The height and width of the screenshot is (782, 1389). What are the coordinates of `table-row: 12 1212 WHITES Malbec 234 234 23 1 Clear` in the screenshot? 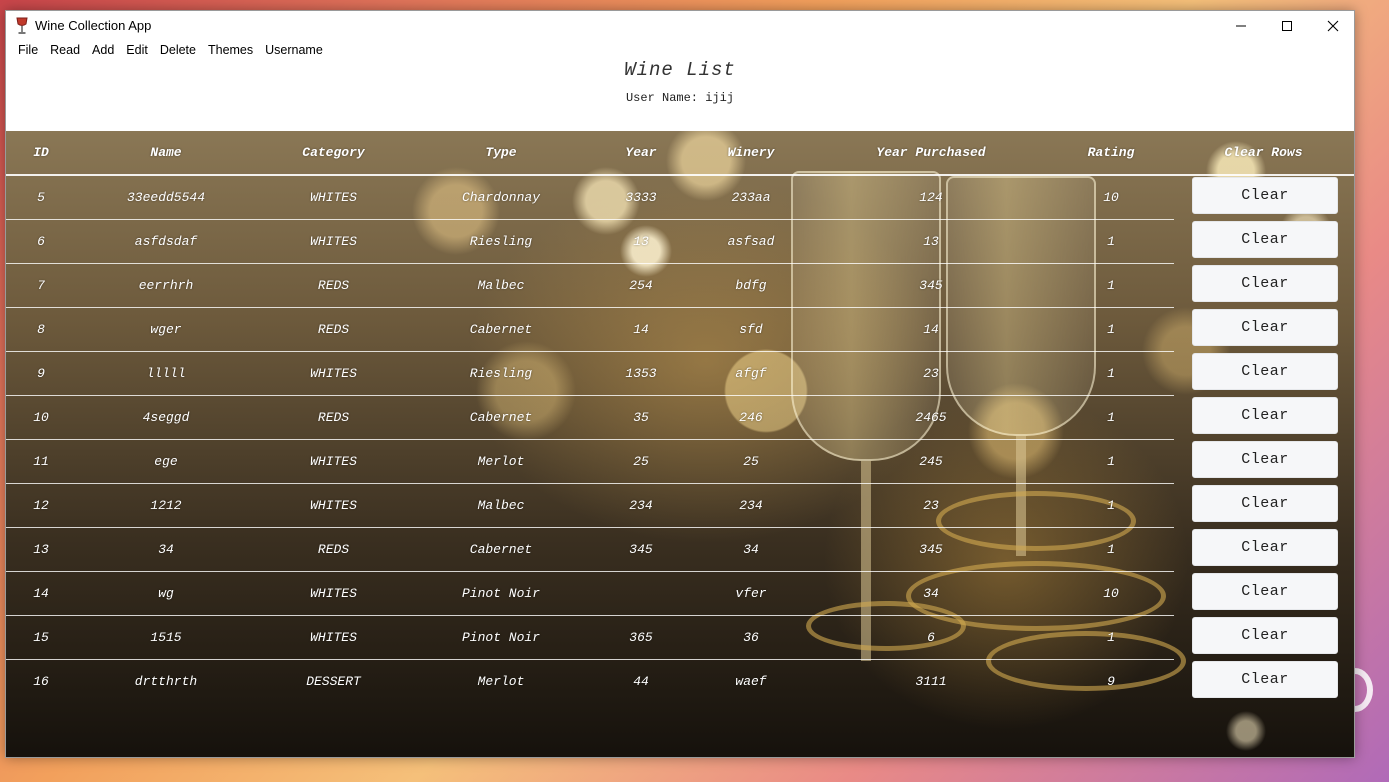 It's located at (680, 506).